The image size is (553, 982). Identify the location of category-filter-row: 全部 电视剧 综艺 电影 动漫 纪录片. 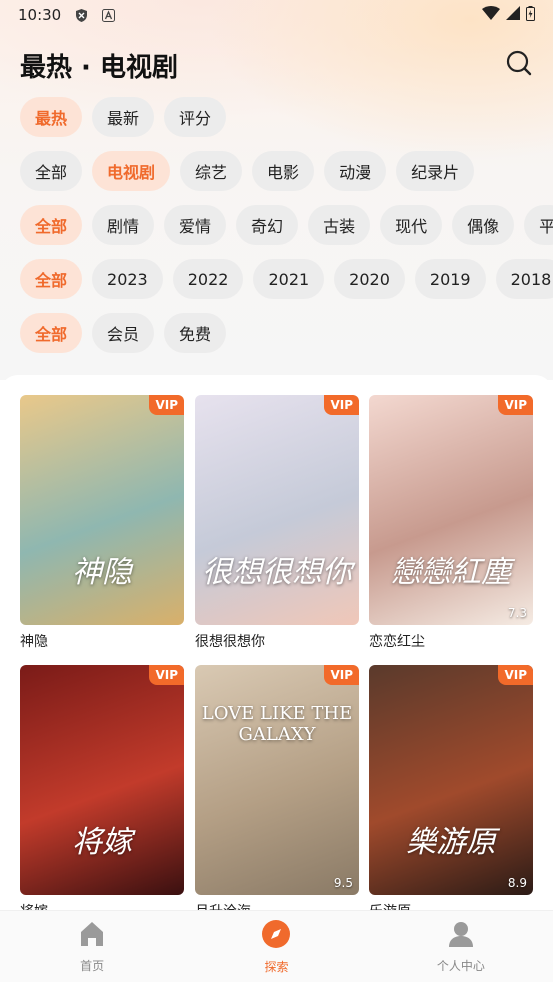
(247, 171).